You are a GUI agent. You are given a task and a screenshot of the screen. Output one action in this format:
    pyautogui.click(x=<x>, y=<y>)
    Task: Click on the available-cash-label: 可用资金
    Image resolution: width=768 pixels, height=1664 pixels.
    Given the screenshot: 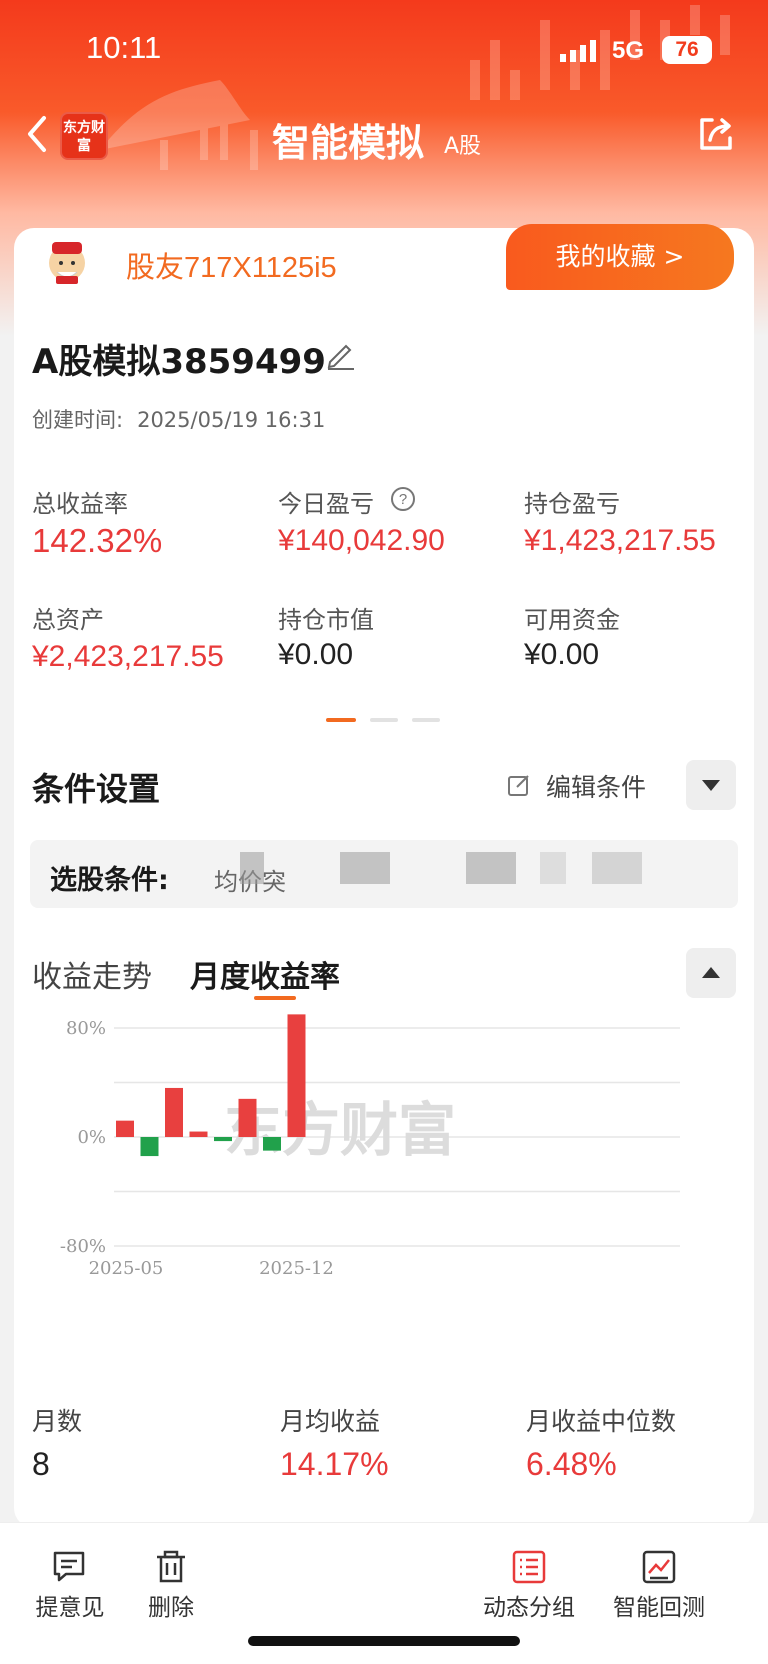 What is the action you would take?
    pyautogui.click(x=572, y=620)
    